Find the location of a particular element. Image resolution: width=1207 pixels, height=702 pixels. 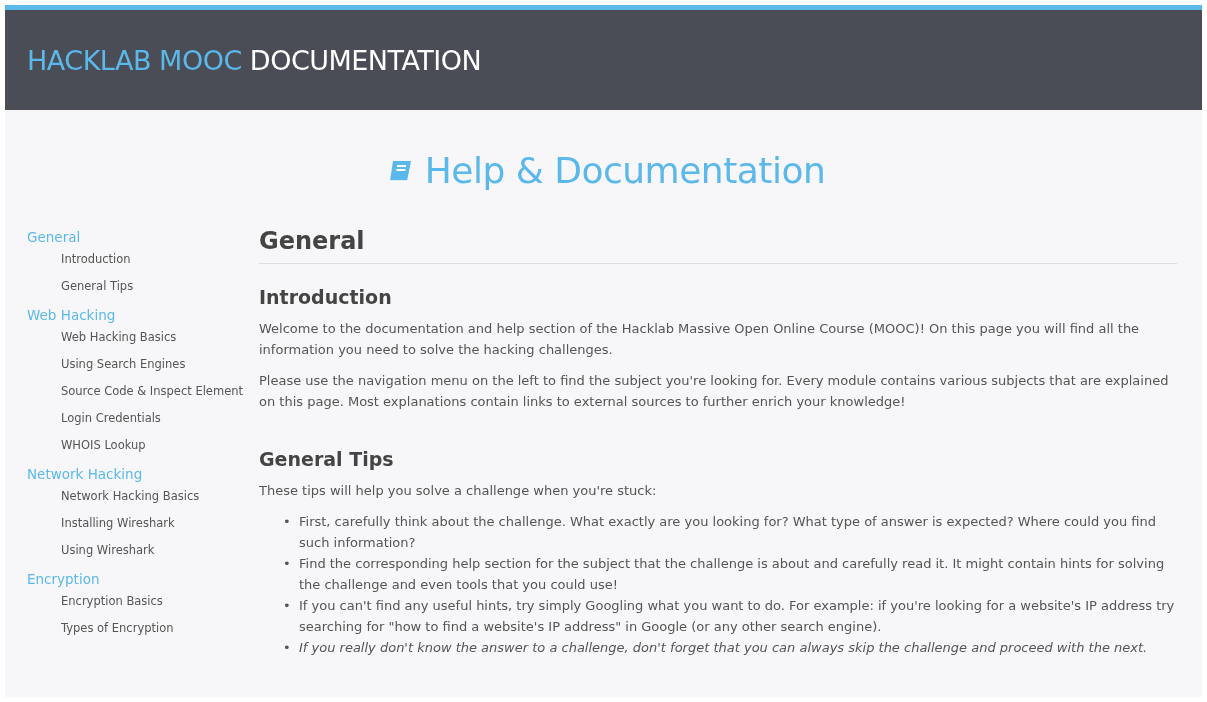

nav-link: Using Search Engines is located at coordinates (160, 364).